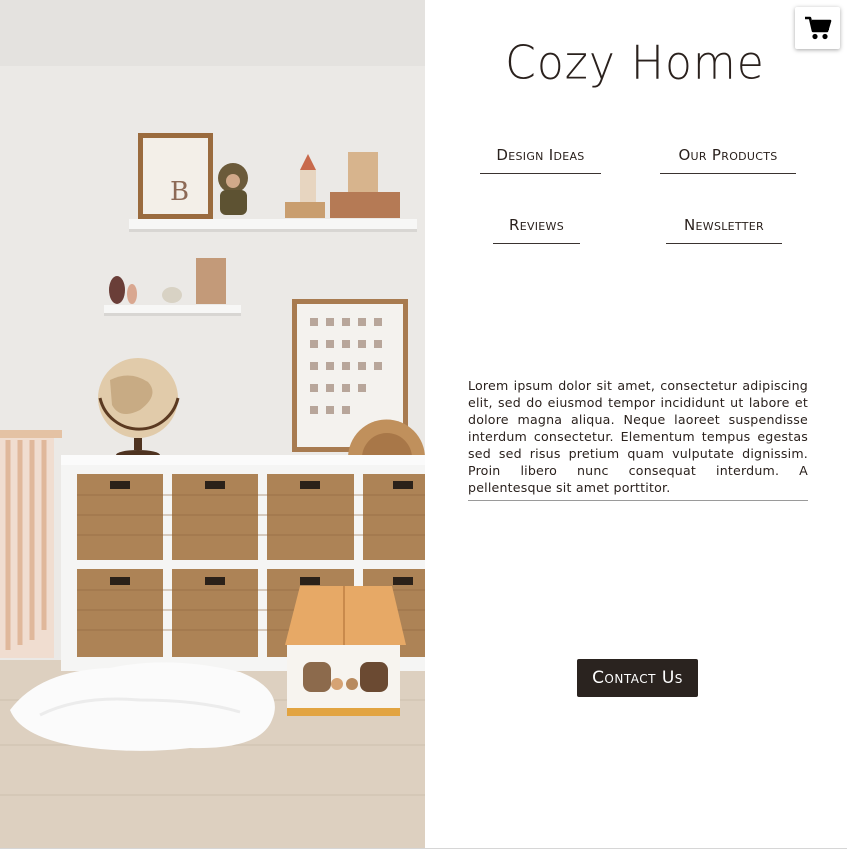 Image resolution: width=847 pixels, height=850 pixels. Describe the element at coordinates (724, 230) in the screenshot. I see `nav-link-newsletter: Newsletter` at that location.